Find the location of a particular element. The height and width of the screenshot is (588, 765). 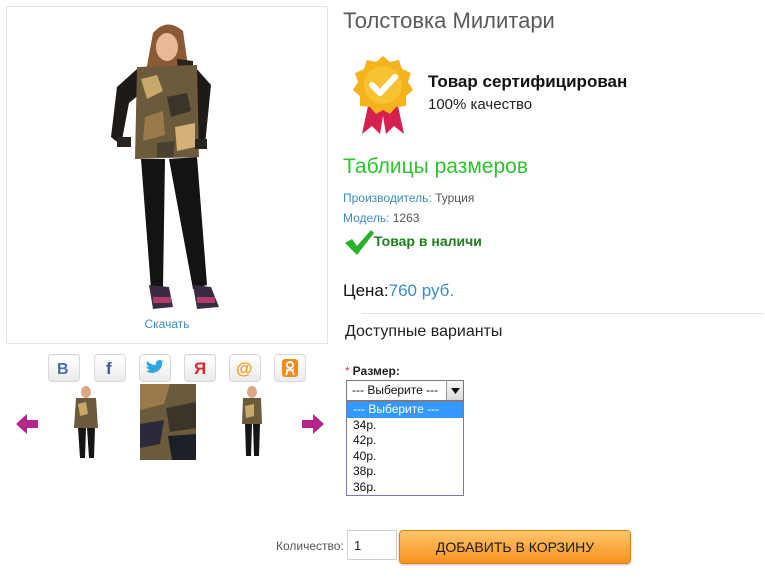

svg-text: f is located at coordinates (109, 368).